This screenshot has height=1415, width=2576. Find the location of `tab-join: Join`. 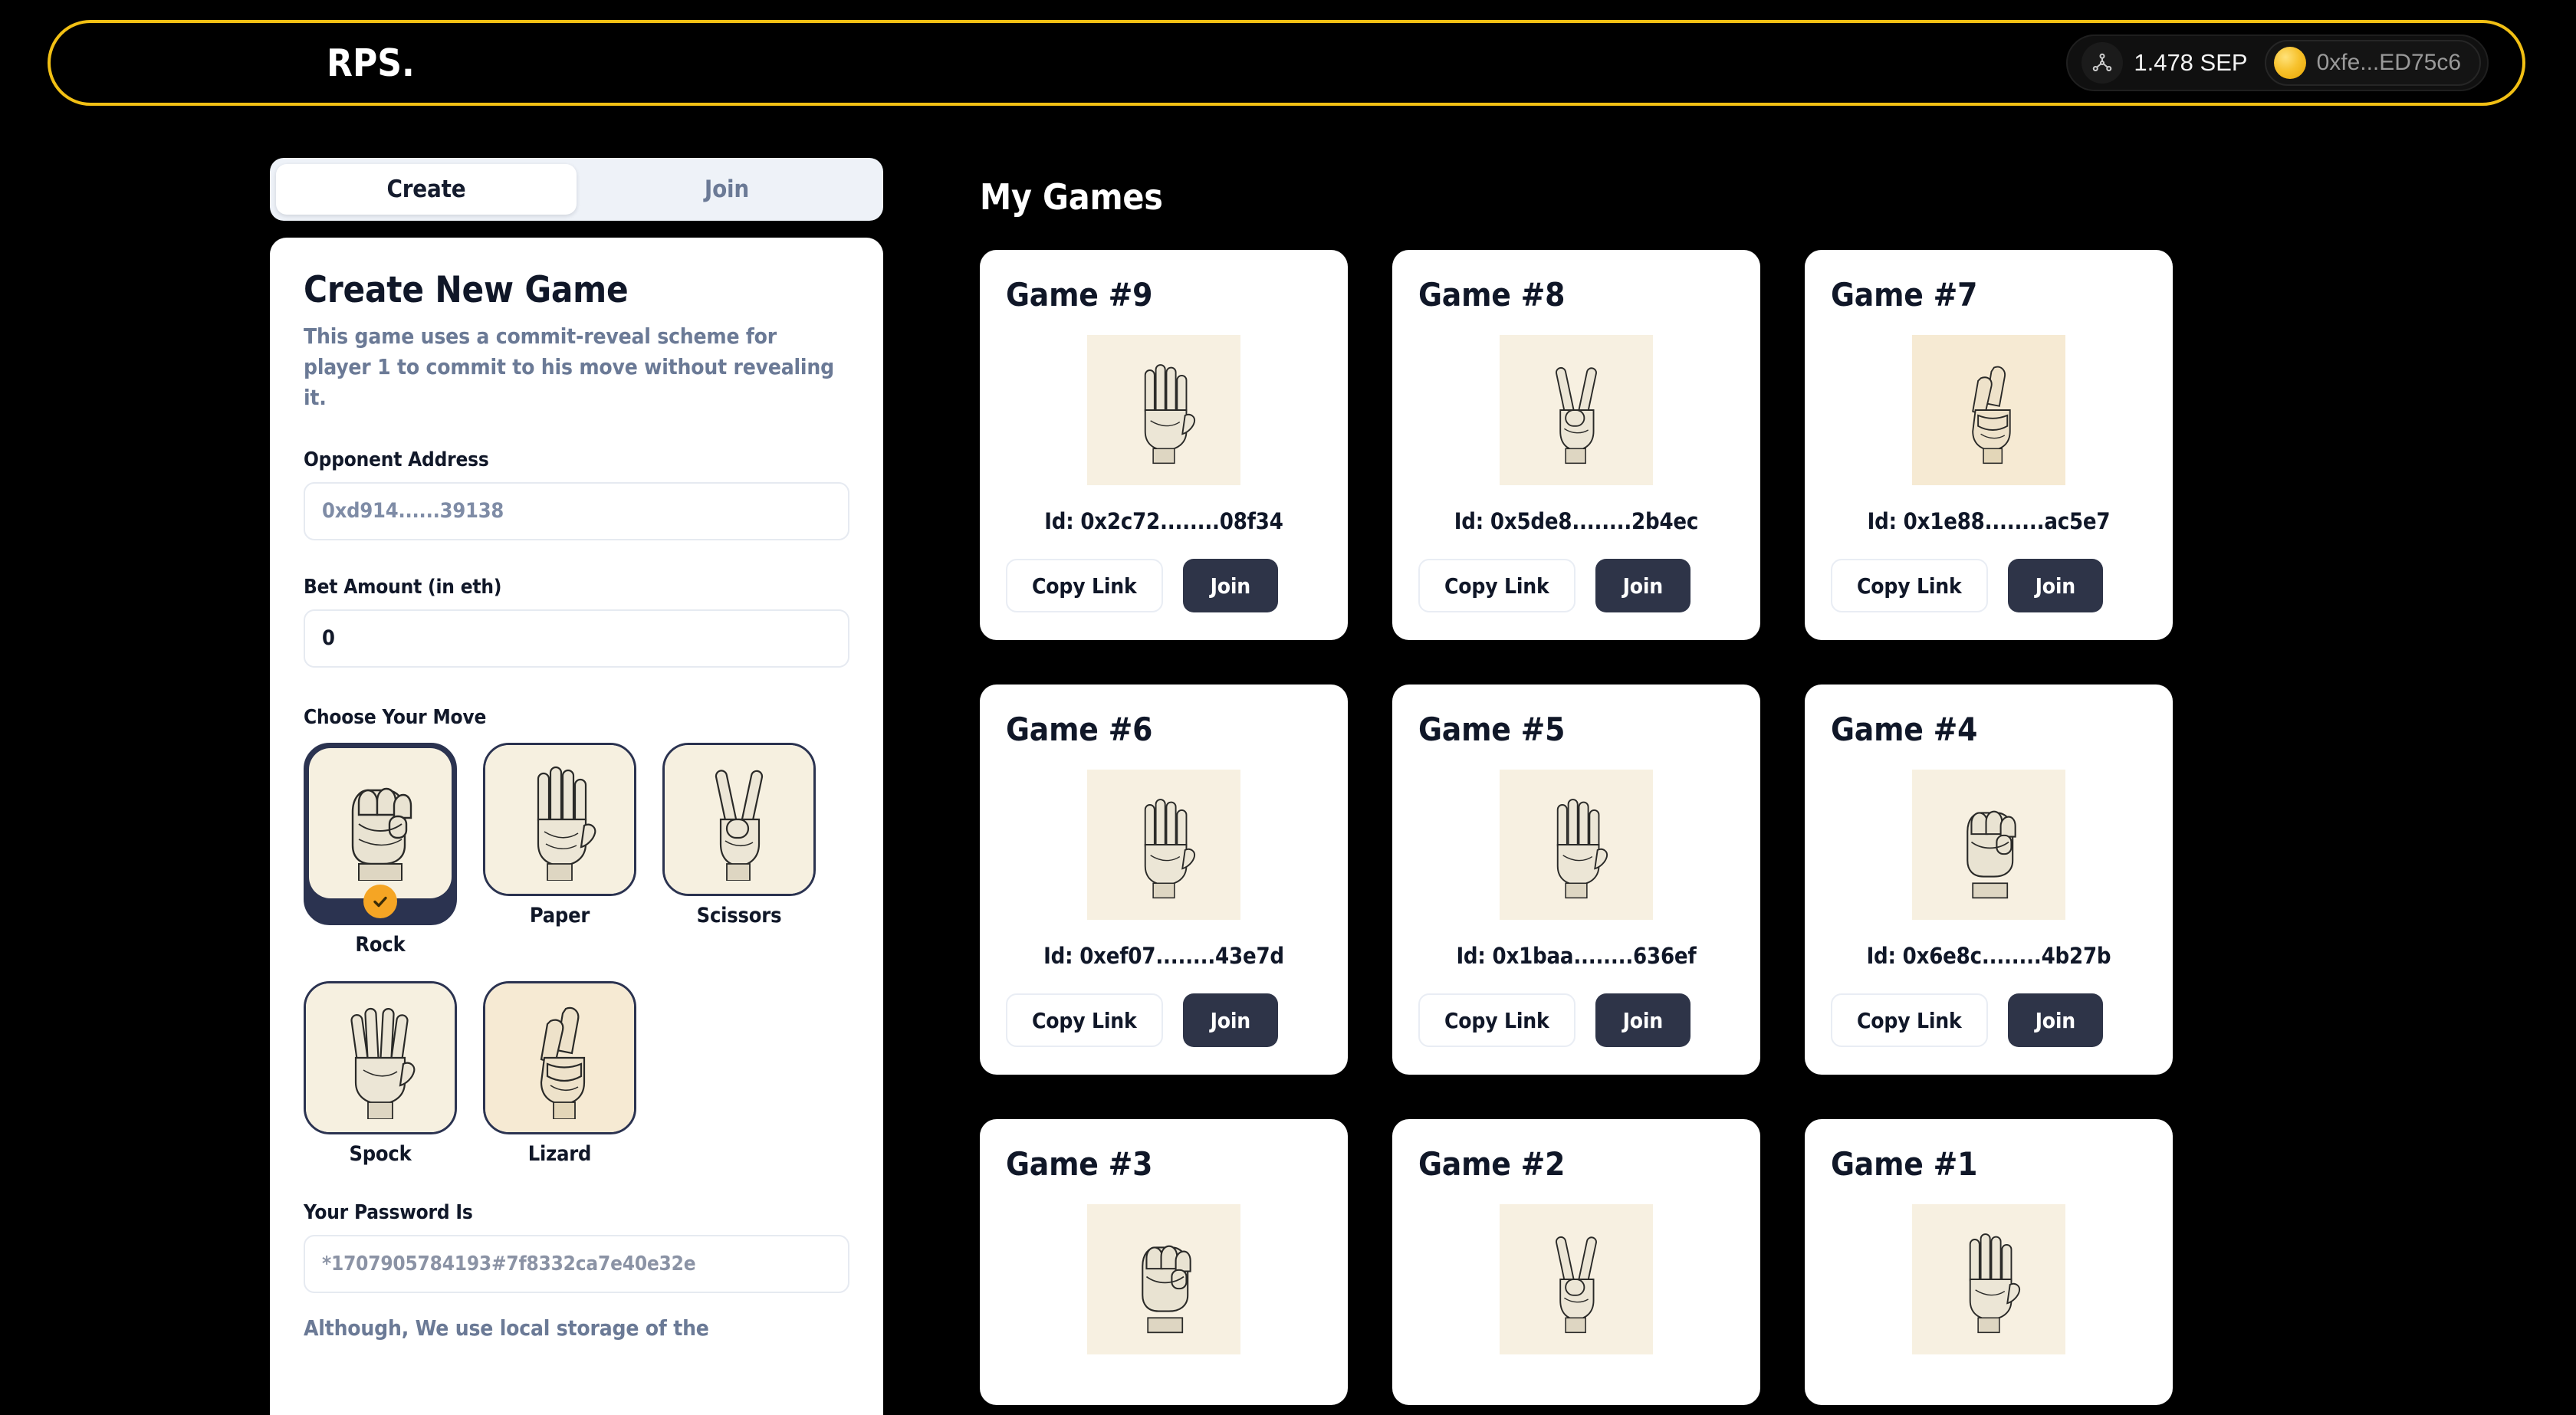

tab-join: Join is located at coordinates (727, 189).